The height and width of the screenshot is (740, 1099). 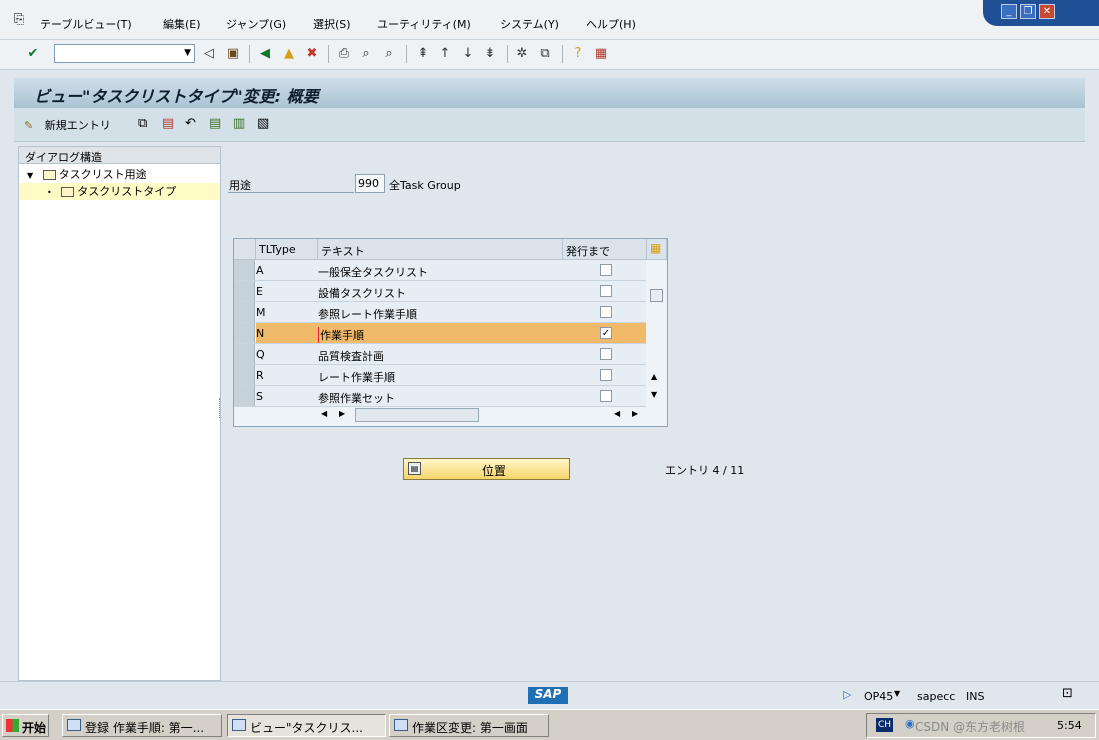 What do you see at coordinates (468, 54) in the screenshot?
I see `next-page-icon: ↓` at bounding box center [468, 54].